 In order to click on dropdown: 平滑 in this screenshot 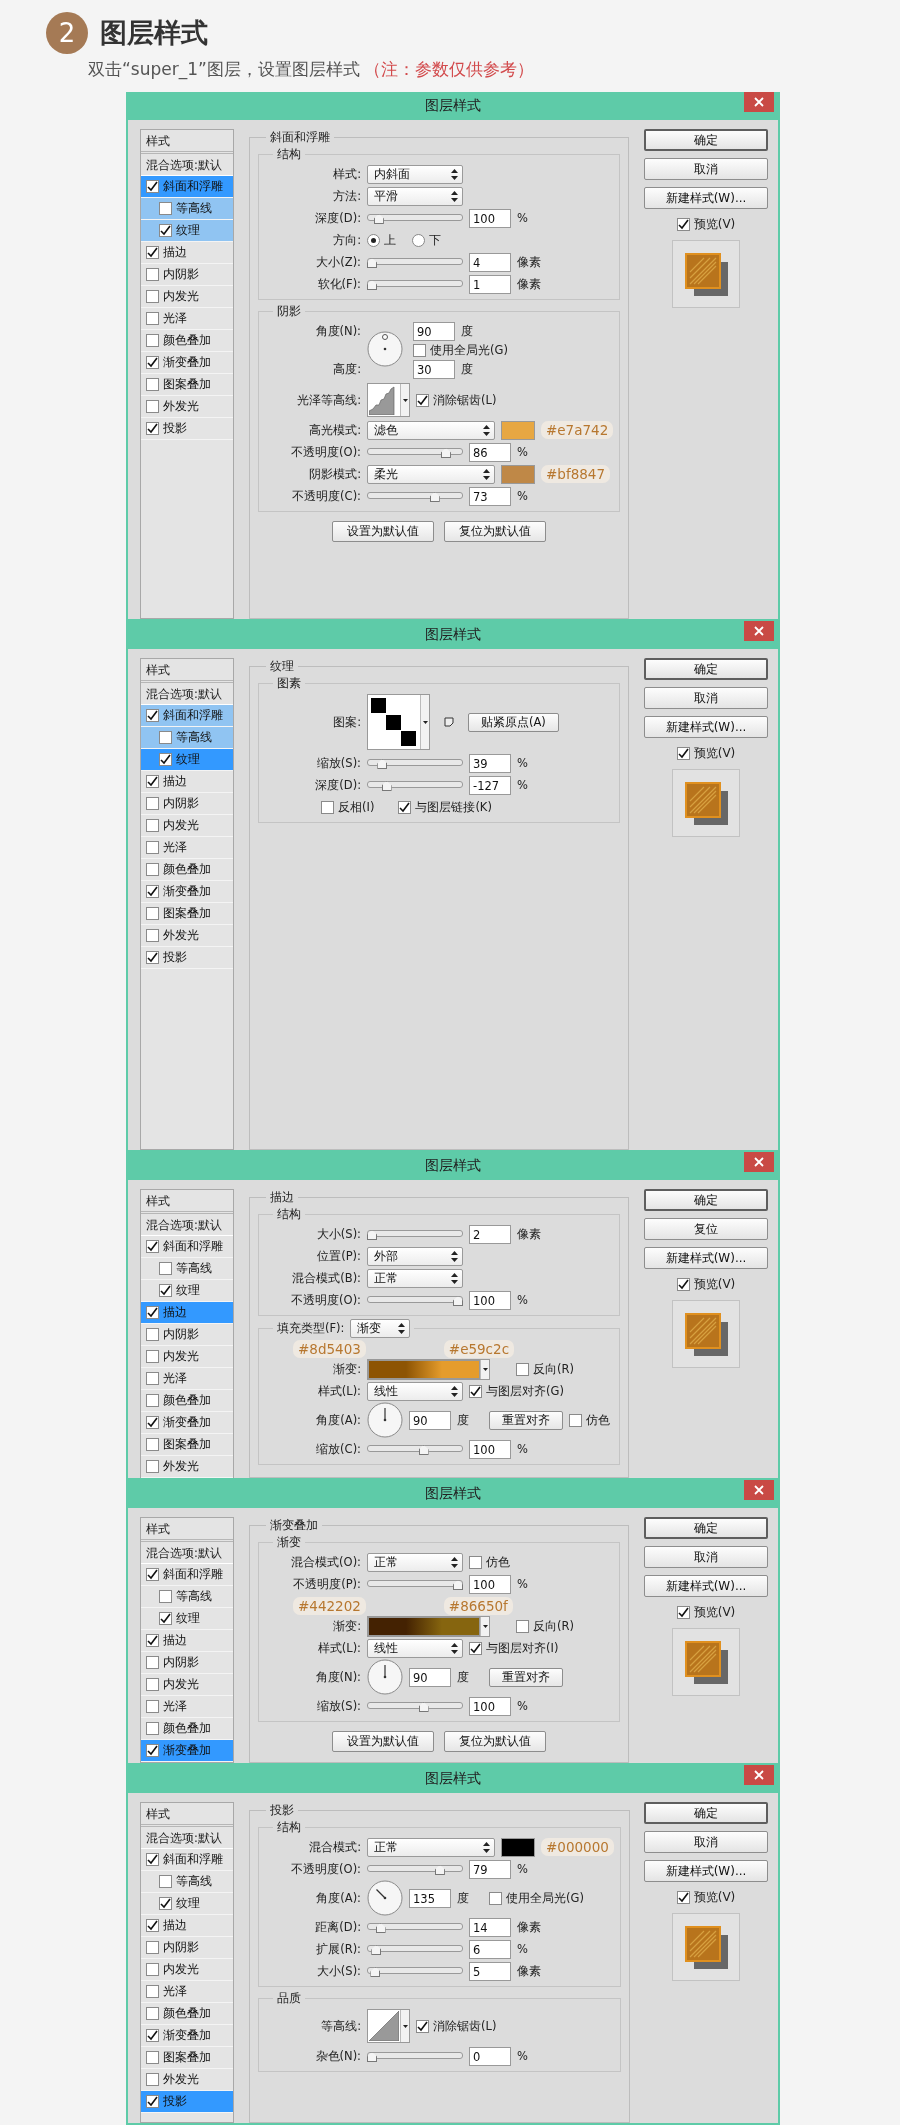, I will do `click(415, 196)`.